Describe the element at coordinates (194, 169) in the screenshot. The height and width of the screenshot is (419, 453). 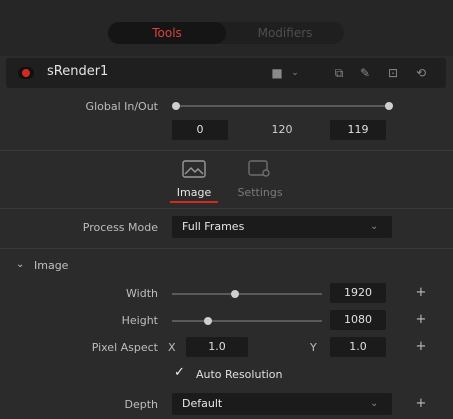
I see `image-tab-icon` at that location.